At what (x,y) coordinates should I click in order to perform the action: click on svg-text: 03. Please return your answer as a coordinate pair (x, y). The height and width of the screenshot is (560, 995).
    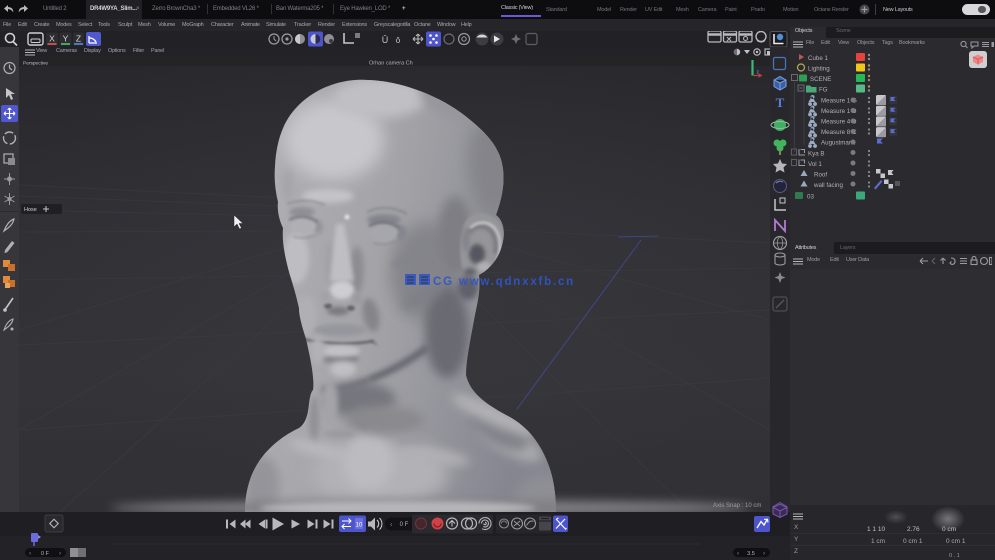
    Looking at the image, I should click on (810, 197).